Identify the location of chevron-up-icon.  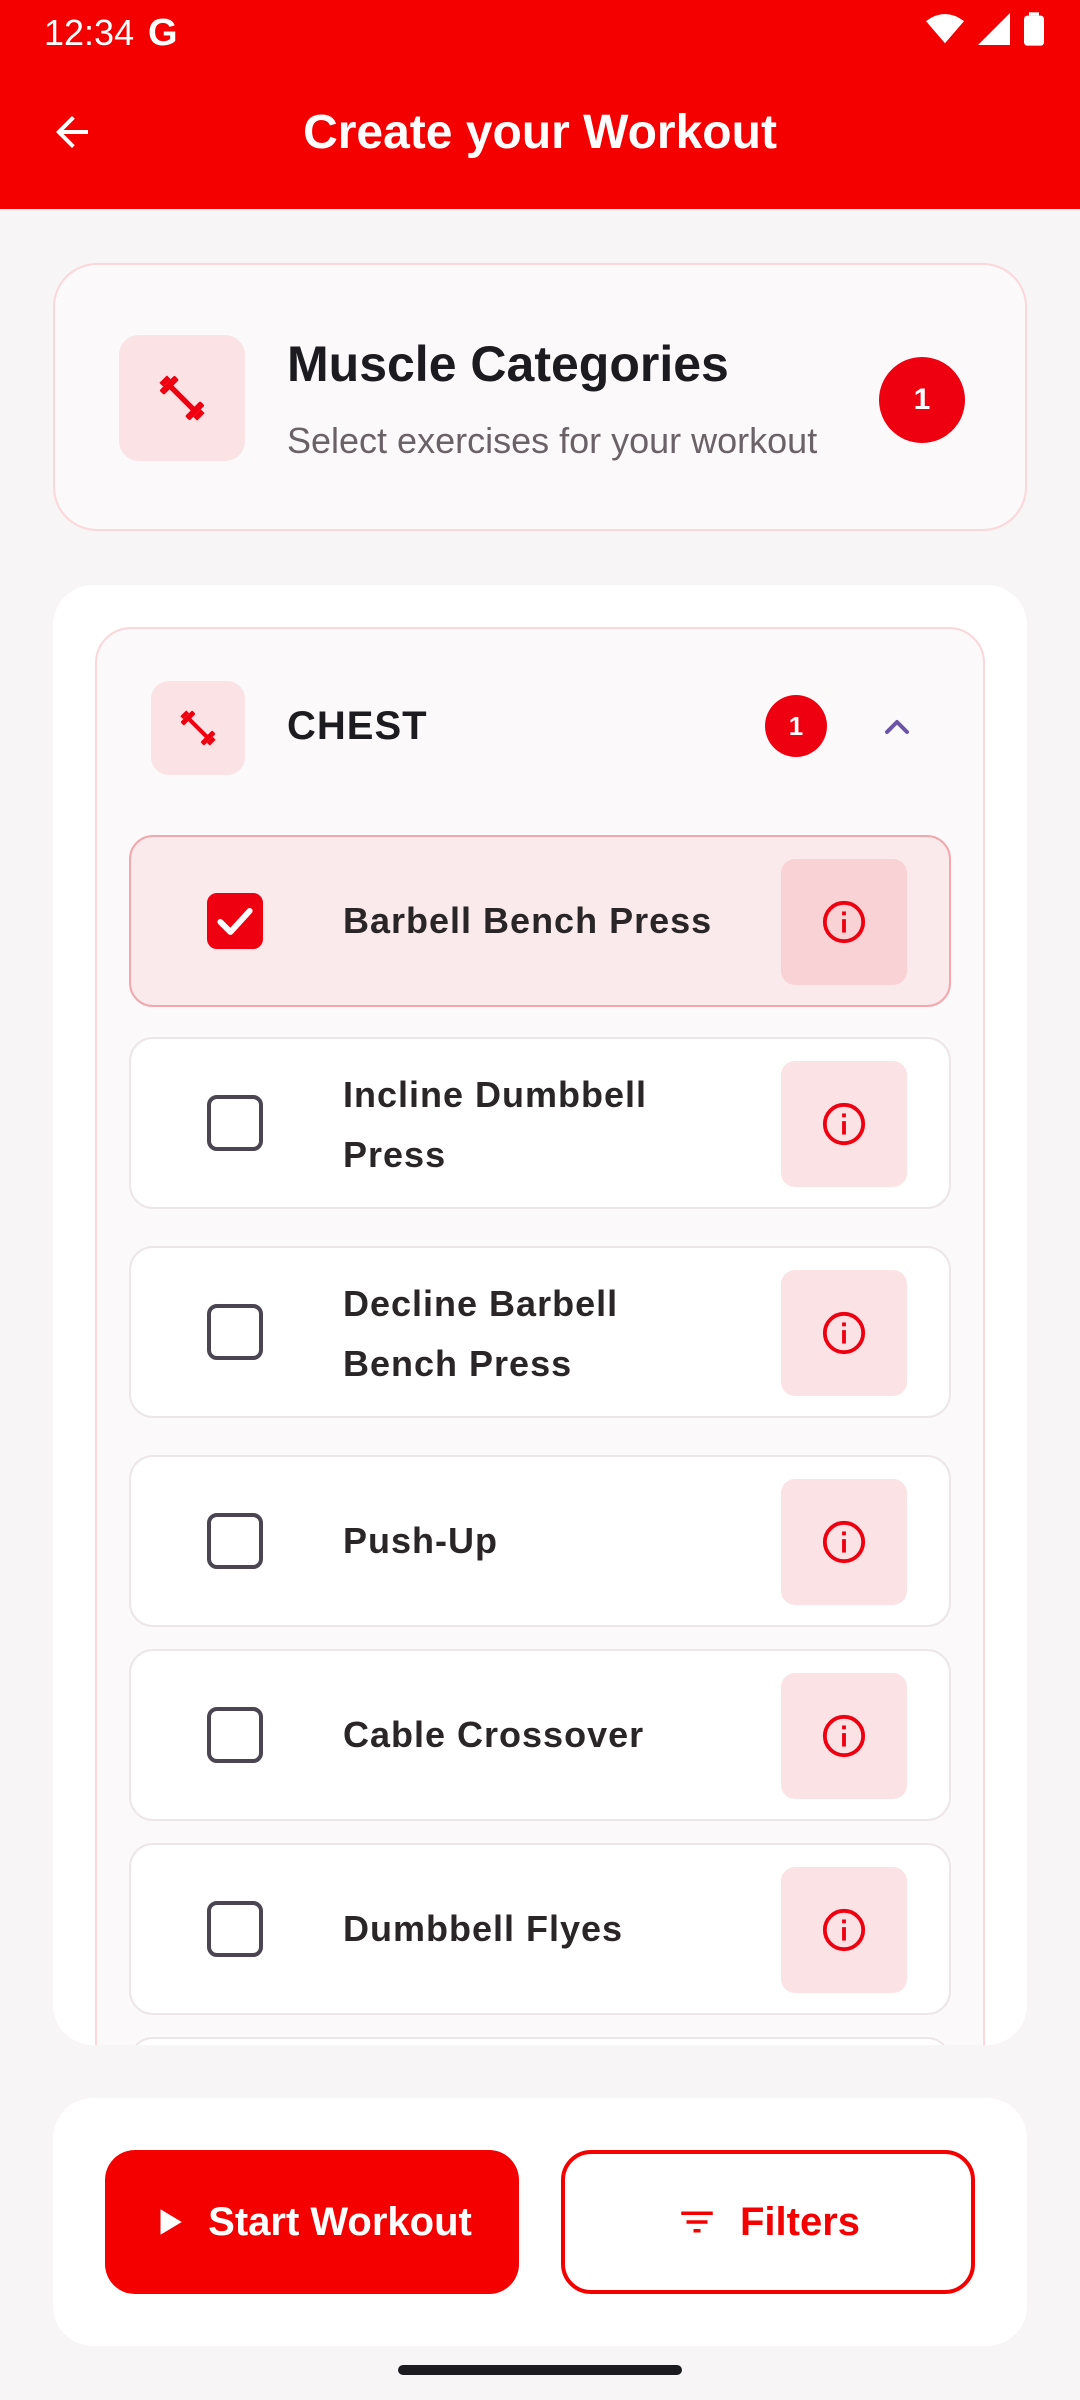
(897, 727).